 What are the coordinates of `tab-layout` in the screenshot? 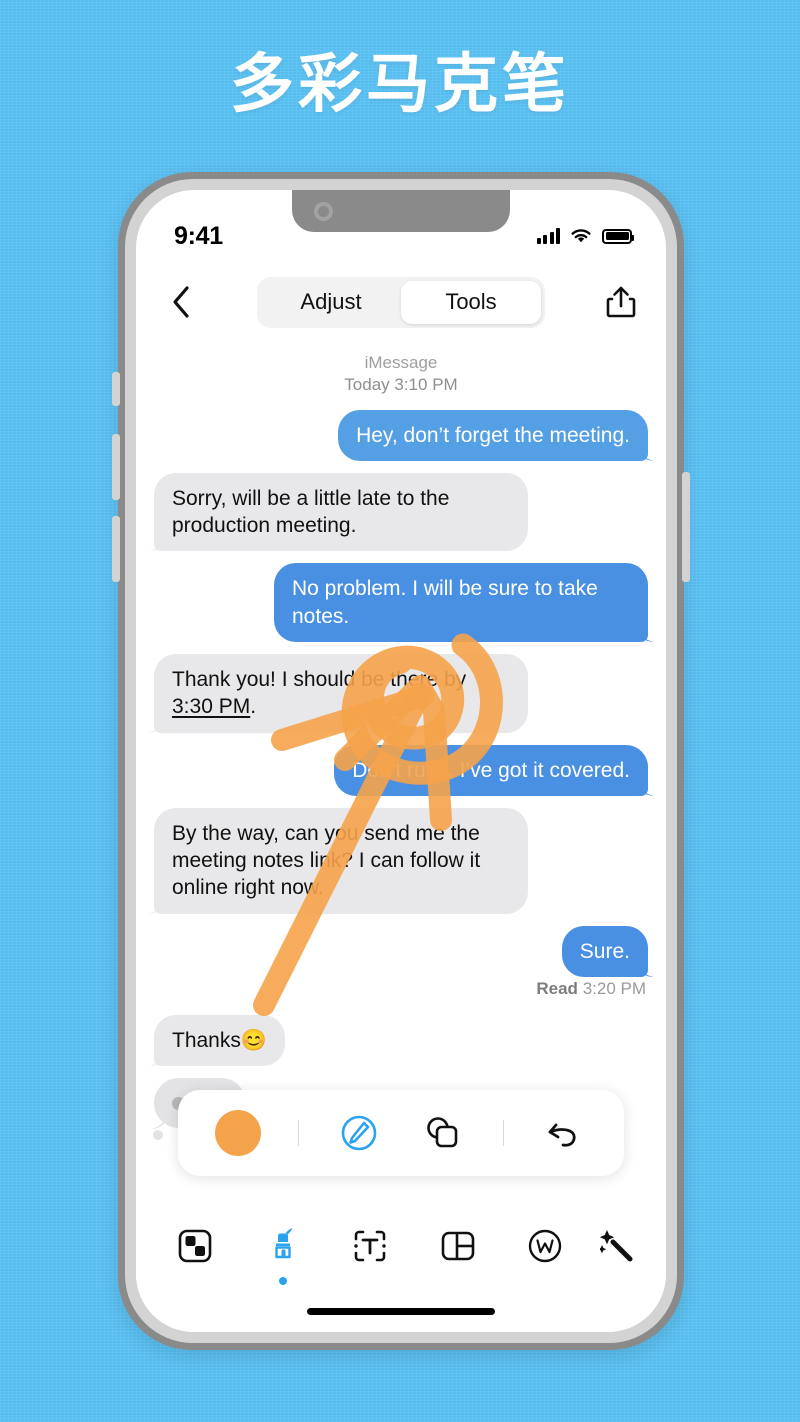 It's located at (458, 1246).